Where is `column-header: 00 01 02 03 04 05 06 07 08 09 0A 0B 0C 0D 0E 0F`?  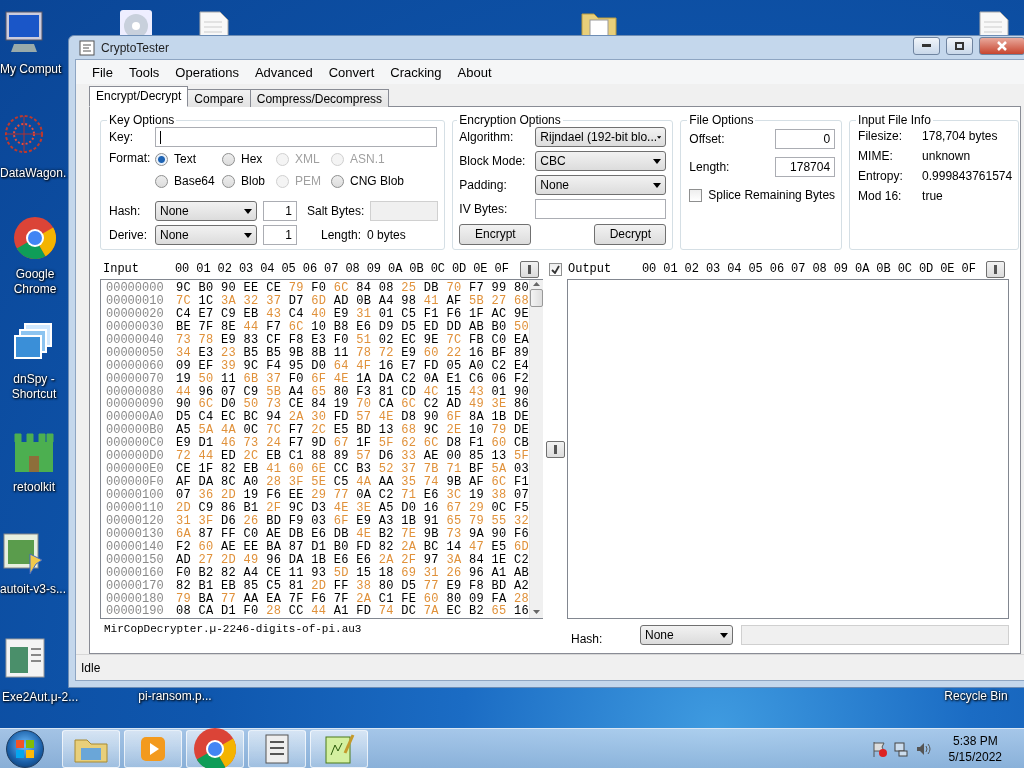
column-header: 00 01 02 03 04 05 06 07 08 09 0A 0B 0C 0D 0E 0F is located at coordinates (809, 269).